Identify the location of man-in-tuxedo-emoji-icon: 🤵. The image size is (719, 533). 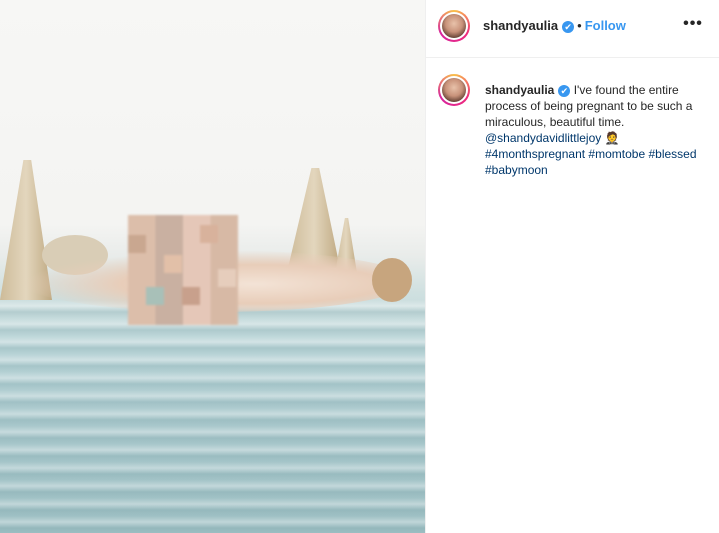
(612, 138).